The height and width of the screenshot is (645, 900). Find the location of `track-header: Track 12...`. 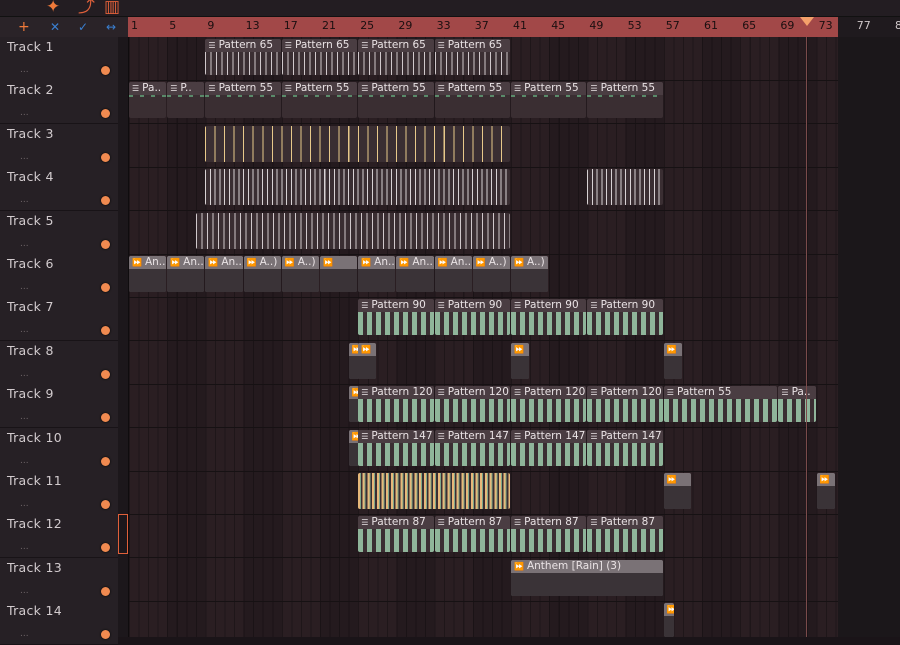

track-header: Track 12... is located at coordinates (59, 536).